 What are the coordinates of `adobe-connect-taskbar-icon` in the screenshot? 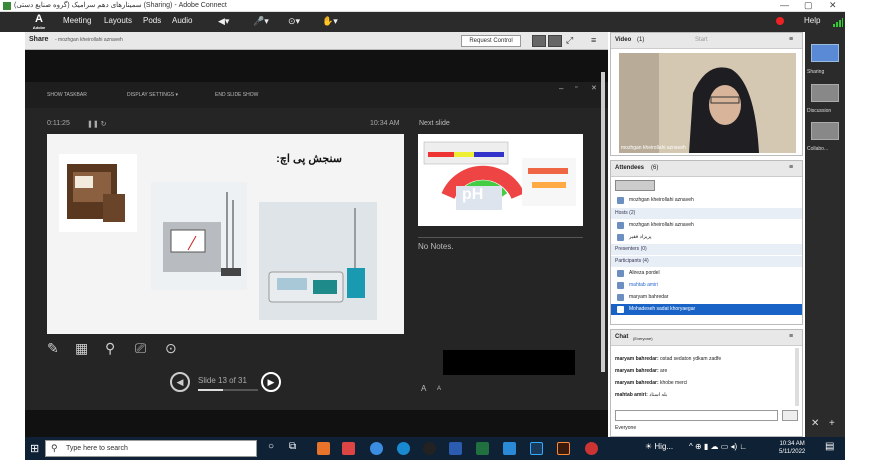 It's located at (591, 448).